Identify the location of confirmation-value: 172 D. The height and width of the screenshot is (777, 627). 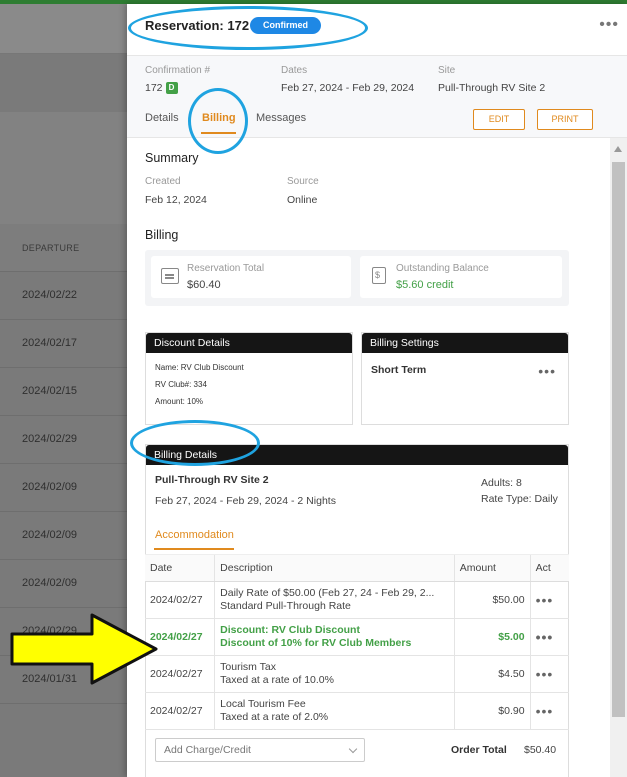
(161, 88).